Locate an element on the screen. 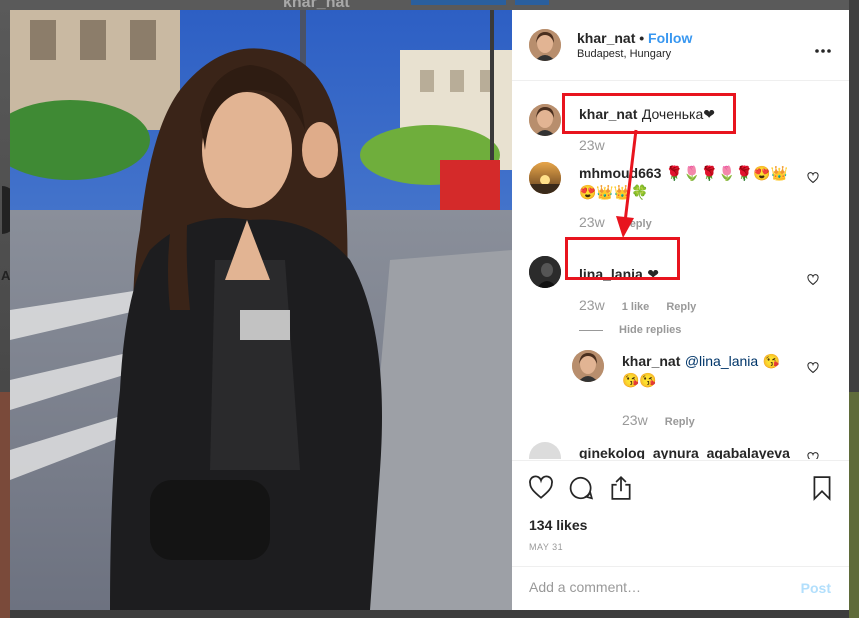 Image resolution: width=859 pixels, height=618 pixels. post-date: MAY 31 is located at coordinates (546, 547).